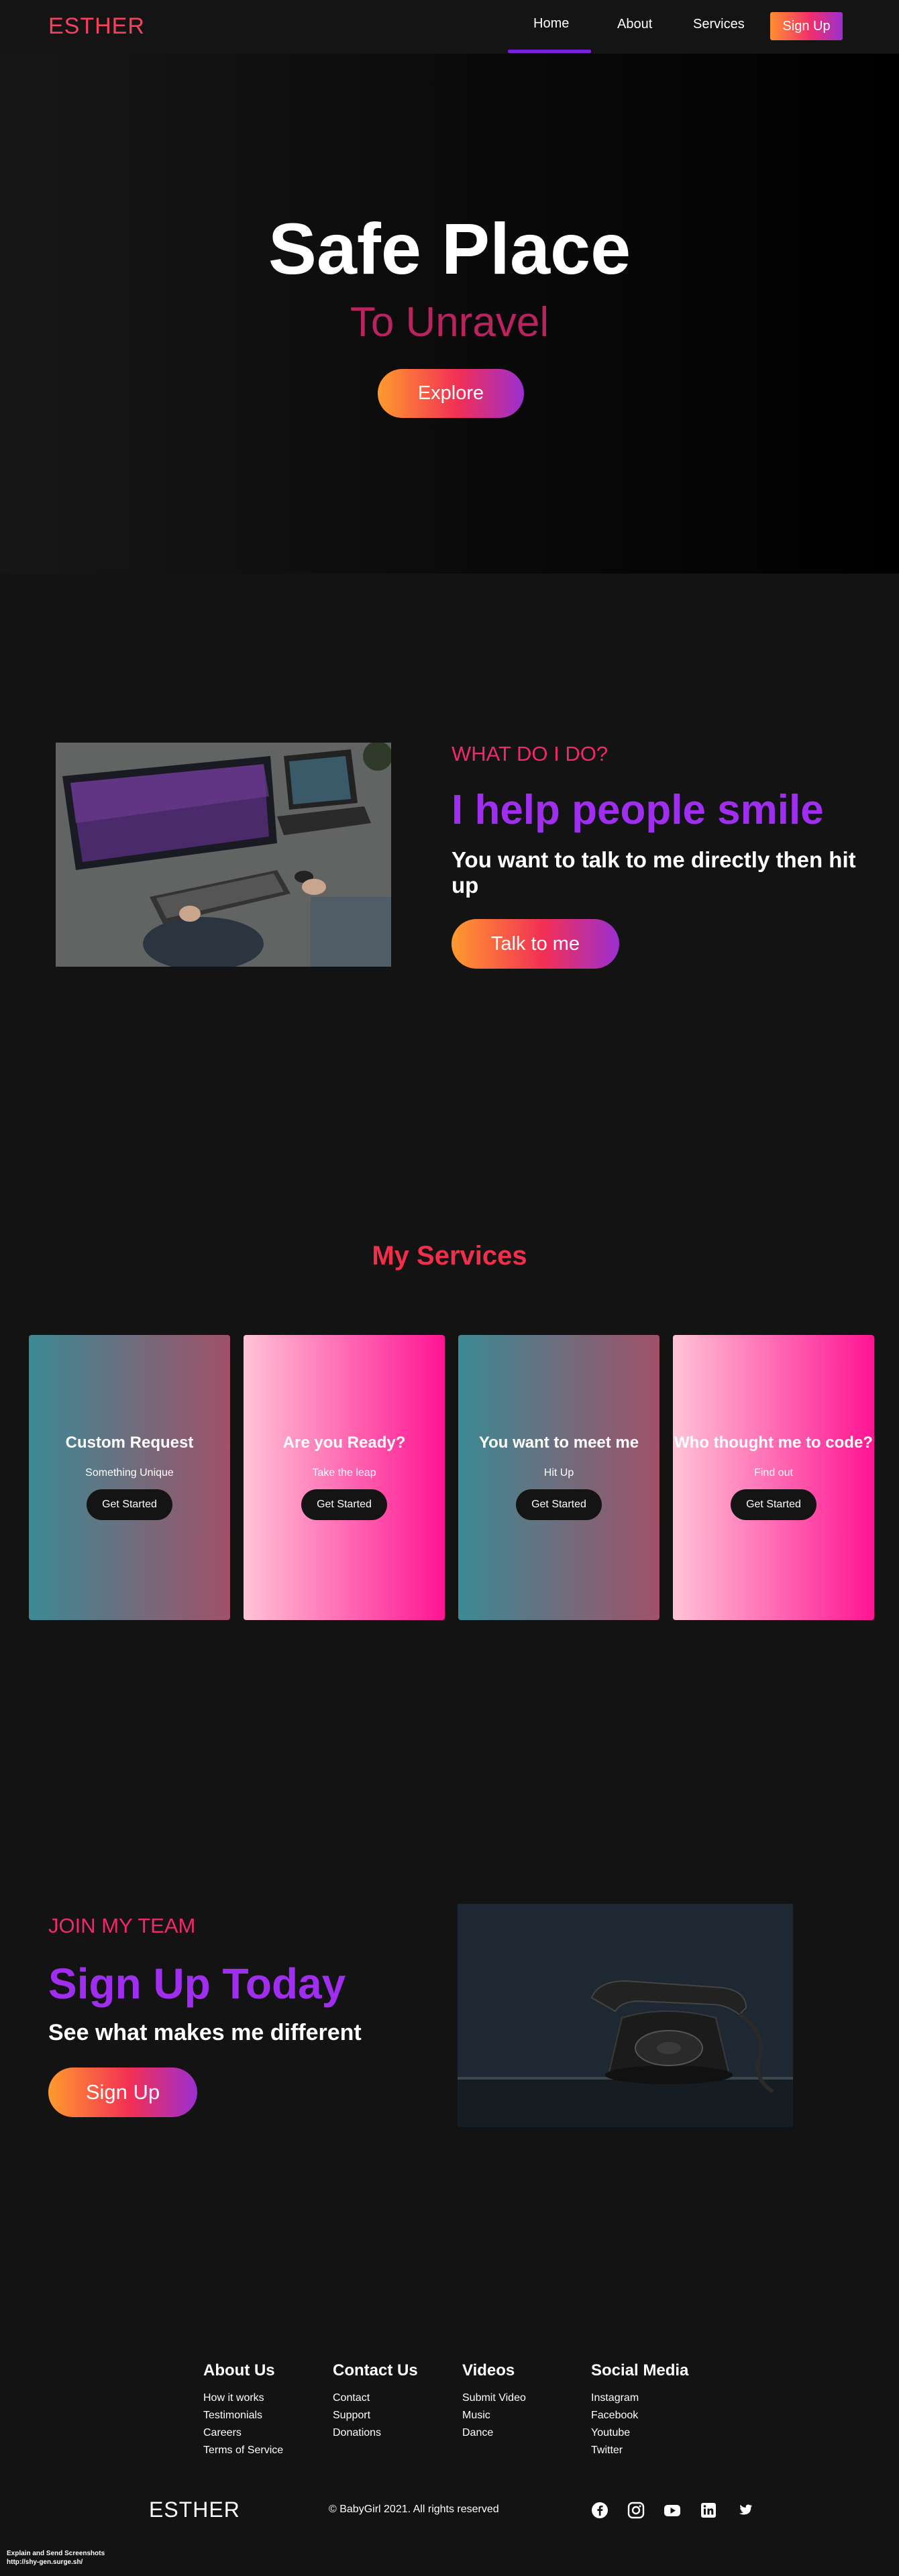 This screenshot has width=899, height=2576. I want to click on footer-link: Dance, so click(494, 2433).